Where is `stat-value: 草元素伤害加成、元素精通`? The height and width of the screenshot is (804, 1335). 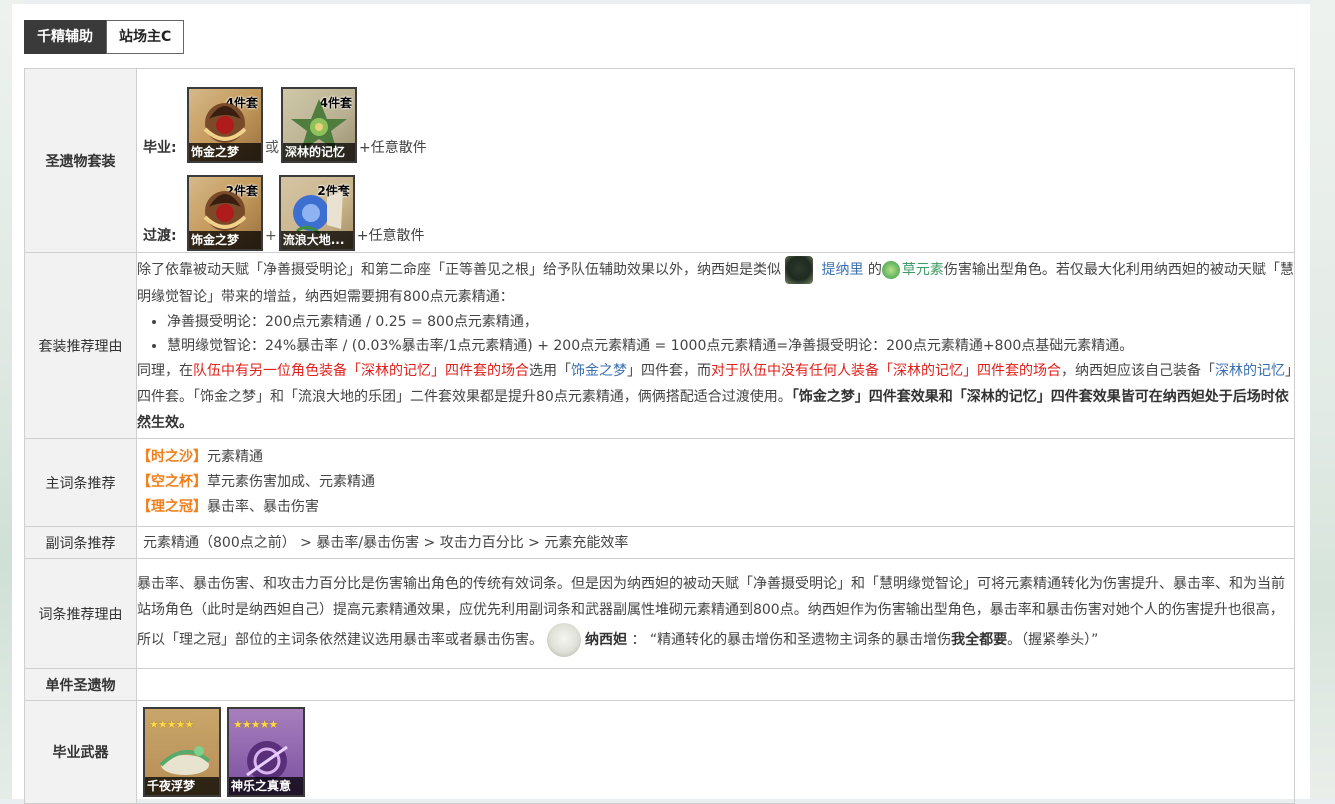 stat-value: 草元素伤害加成、元素精通 is located at coordinates (291, 482).